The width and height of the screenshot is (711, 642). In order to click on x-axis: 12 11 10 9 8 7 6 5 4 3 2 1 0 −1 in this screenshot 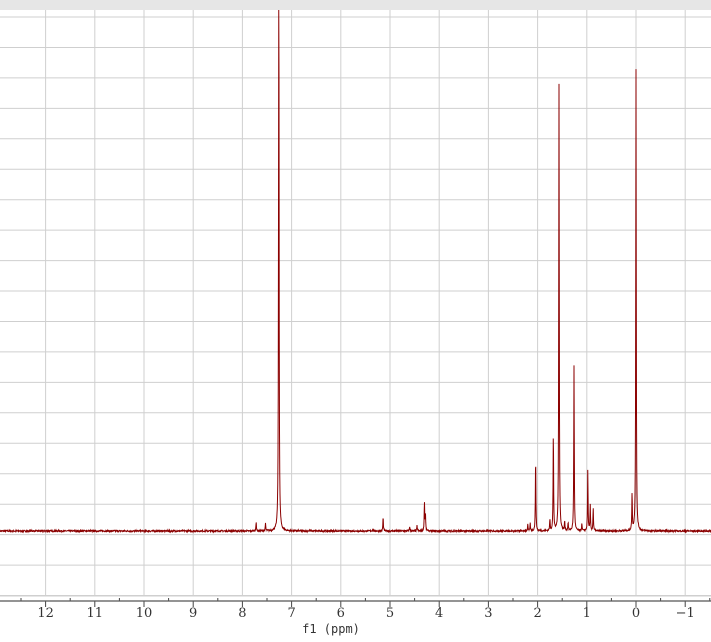, I will do `click(355, 608)`.